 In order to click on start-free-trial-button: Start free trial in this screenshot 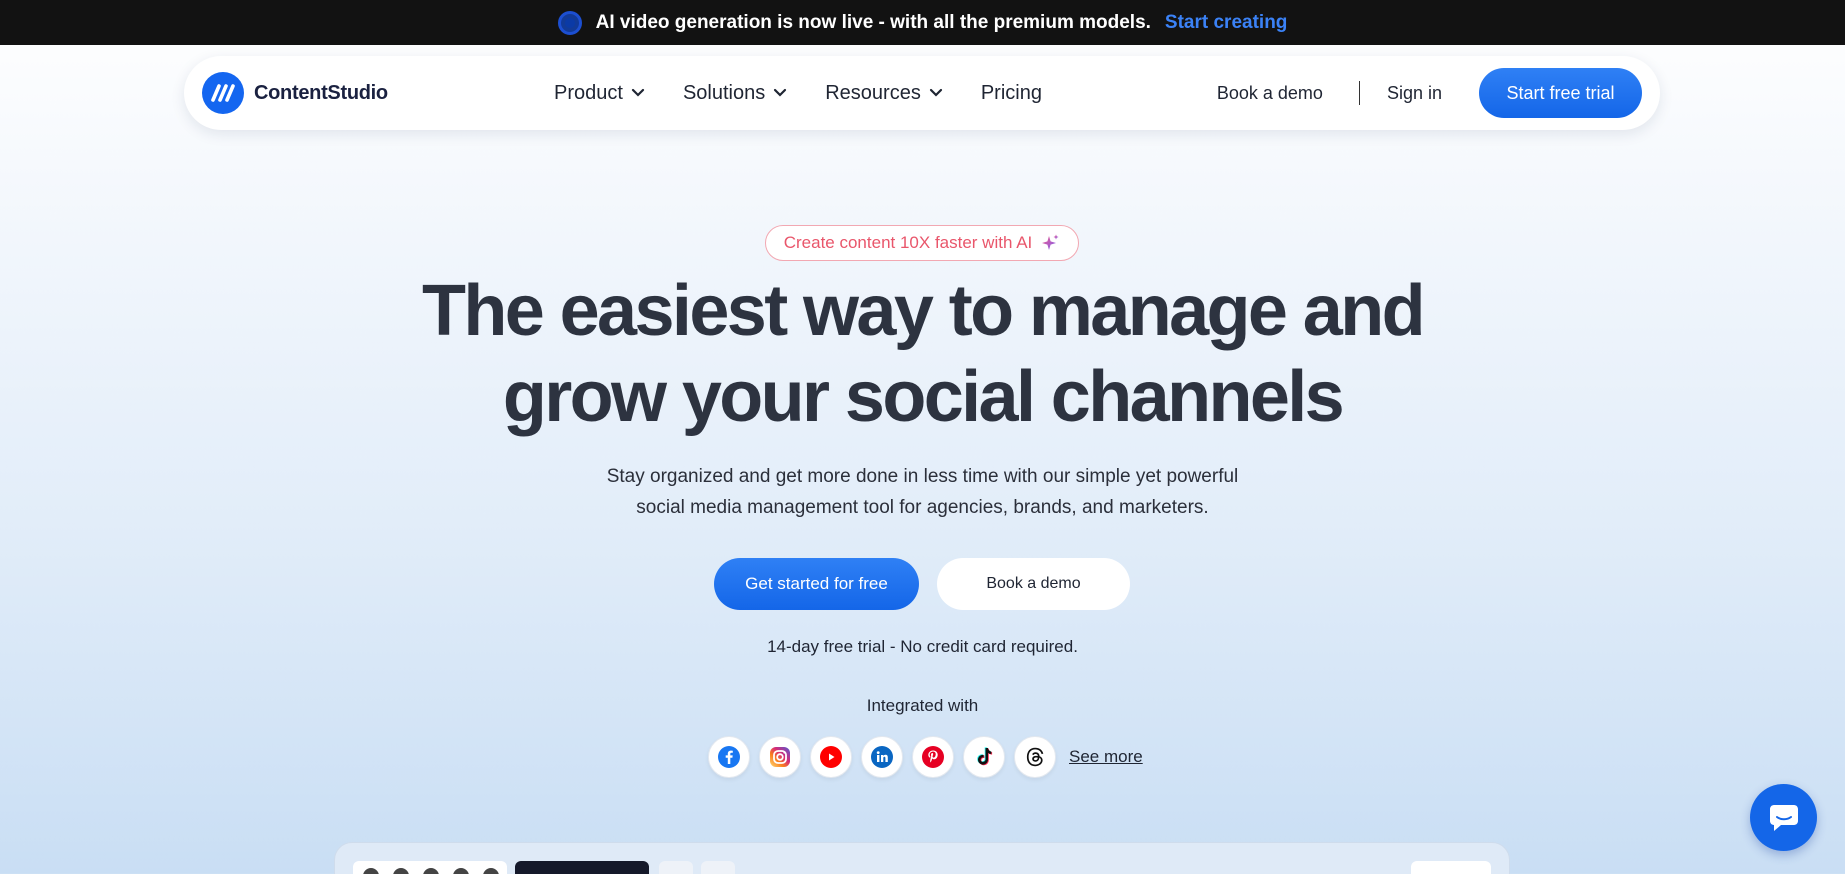, I will do `click(1560, 93)`.